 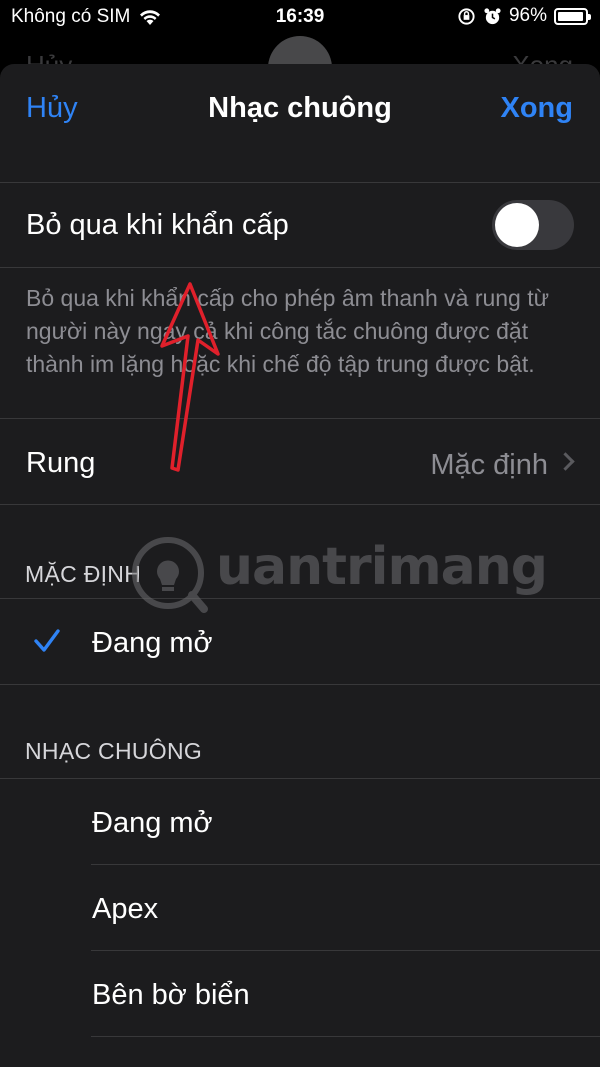 What do you see at coordinates (61, 463) in the screenshot?
I see `vibration-label: Rung` at bounding box center [61, 463].